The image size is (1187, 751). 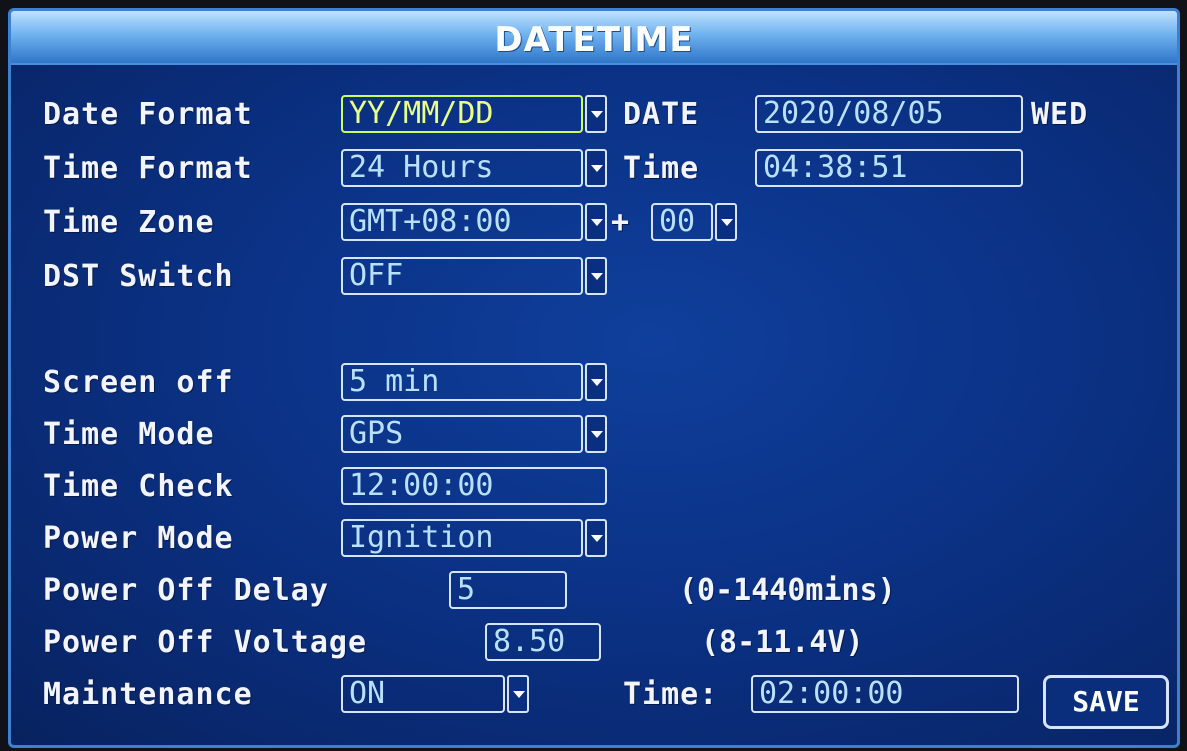 I want to click on power-mode-dropdown-arrow-icon, so click(x=596, y=538).